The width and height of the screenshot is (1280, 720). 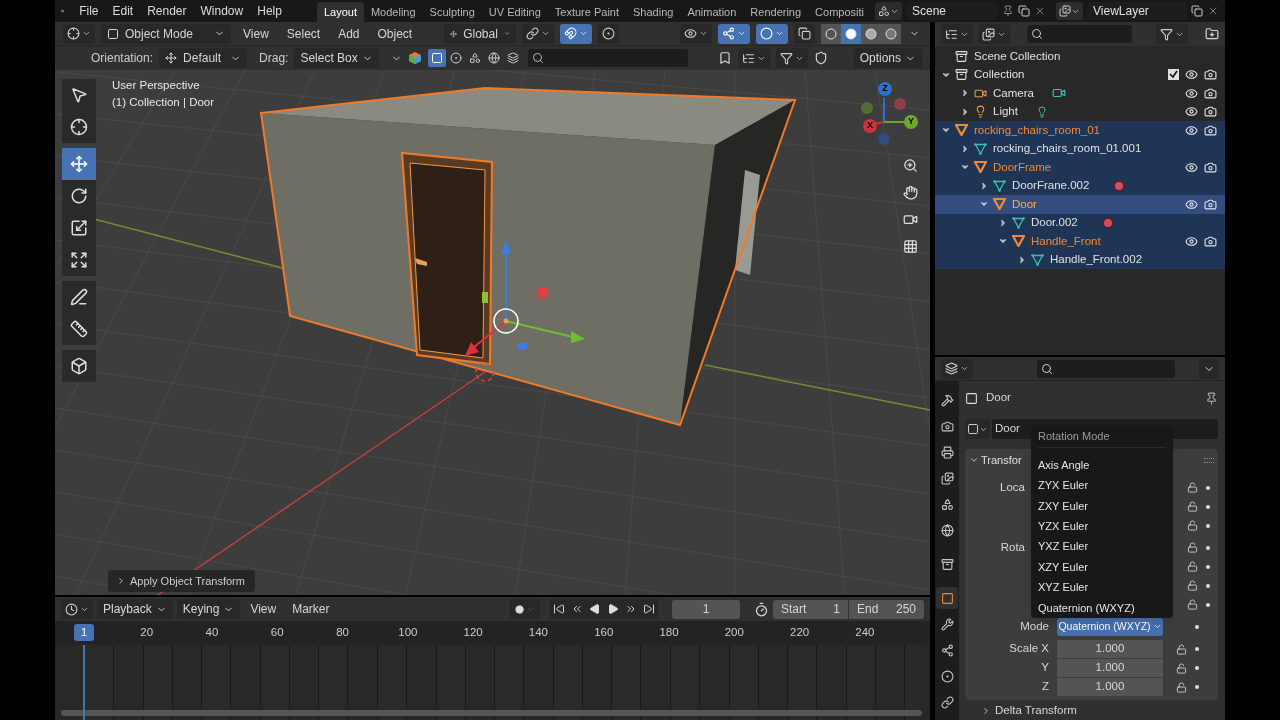 What do you see at coordinates (1022, 167) in the screenshot?
I see `outliner-item-name: DoorFrame` at bounding box center [1022, 167].